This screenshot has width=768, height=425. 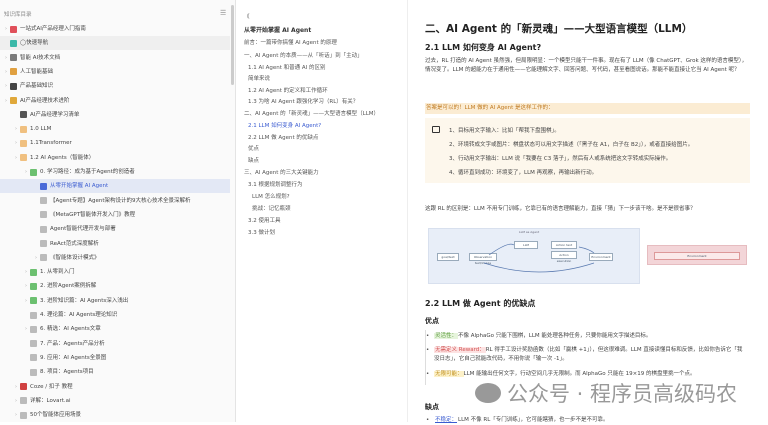 I want to click on outline-item: 1.2 AI Agent 的定义和工作循环, so click(x=288, y=90).